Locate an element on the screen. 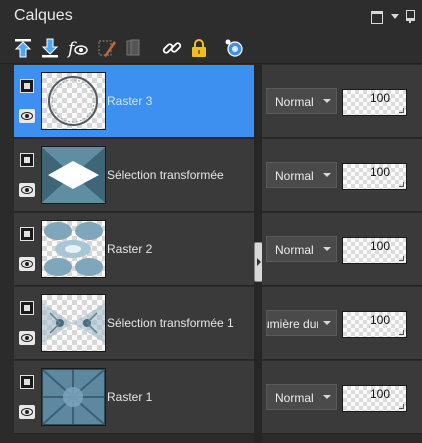 This screenshot has height=443, width=422. layers-toolbar: f is located at coordinates (211, 48).